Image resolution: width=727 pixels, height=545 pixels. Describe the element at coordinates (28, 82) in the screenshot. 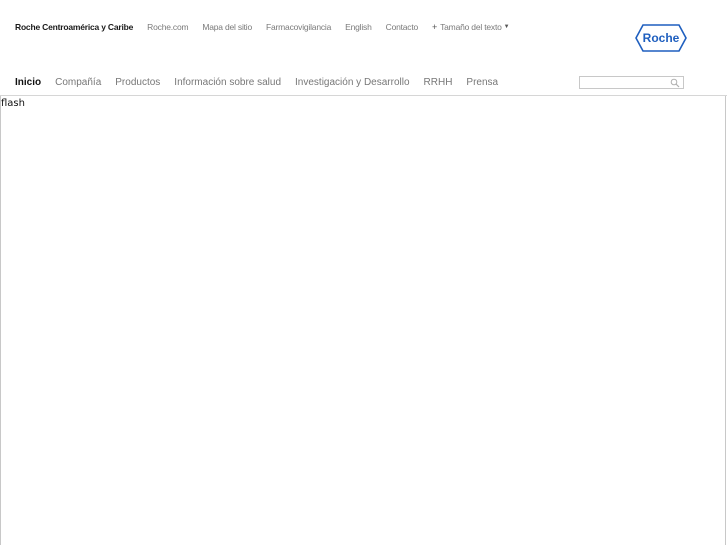

I see `nav-item-inicio: Inicio` at that location.